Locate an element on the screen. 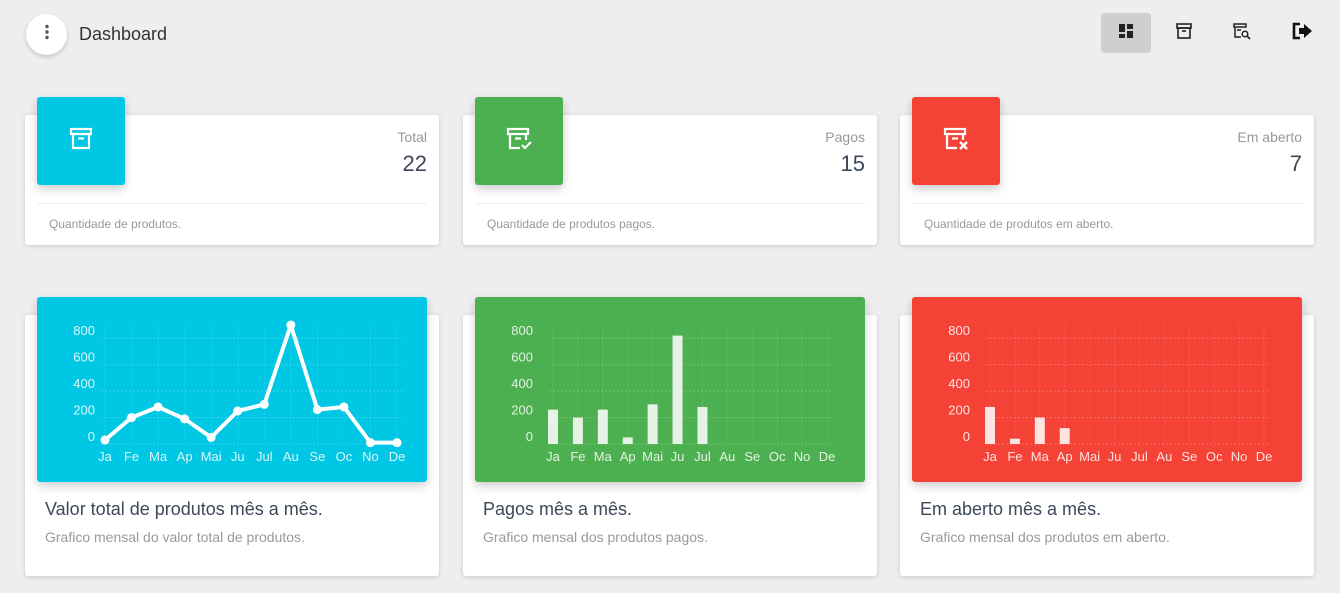 The width and height of the screenshot is (1340, 593). archive-check-icon is located at coordinates (519, 141).